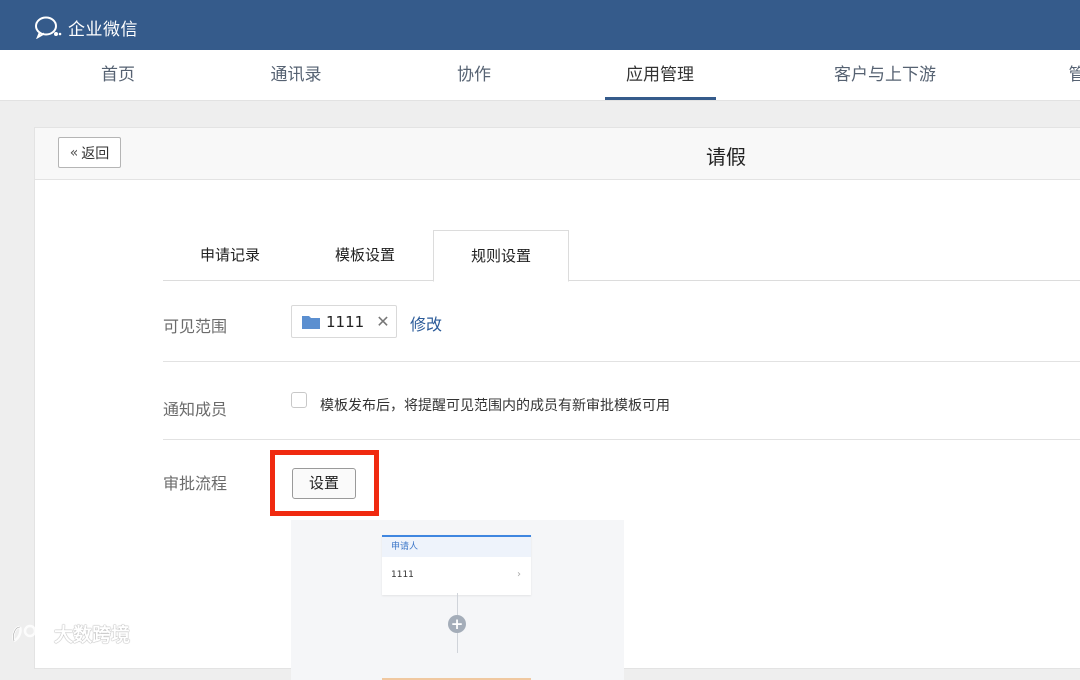 Image resolution: width=1080 pixels, height=680 pixels. I want to click on back-button: « 返回, so click(89, 152).